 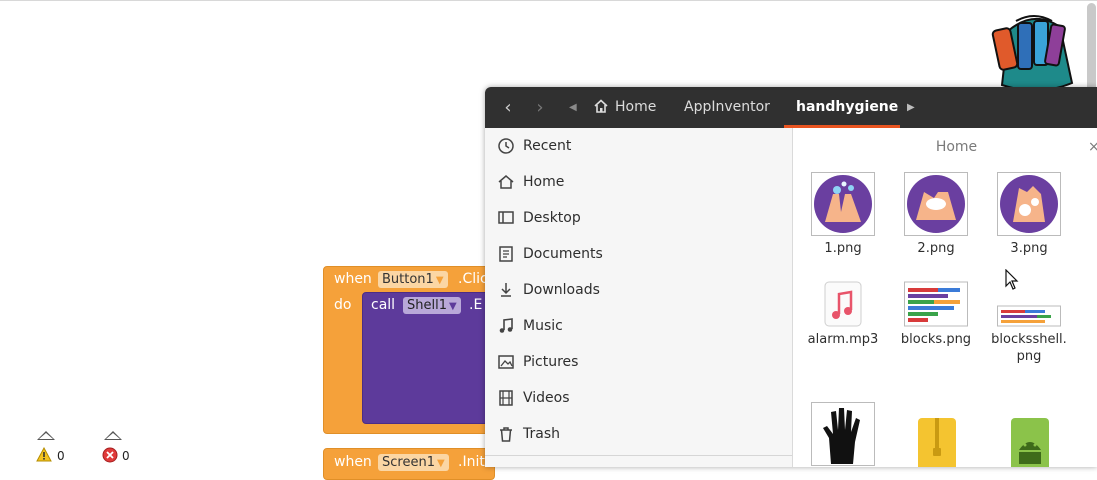 I want to click on screen1-initialize-event-block: when Screen1 ▼ .Init, so click(x=409, y=464).